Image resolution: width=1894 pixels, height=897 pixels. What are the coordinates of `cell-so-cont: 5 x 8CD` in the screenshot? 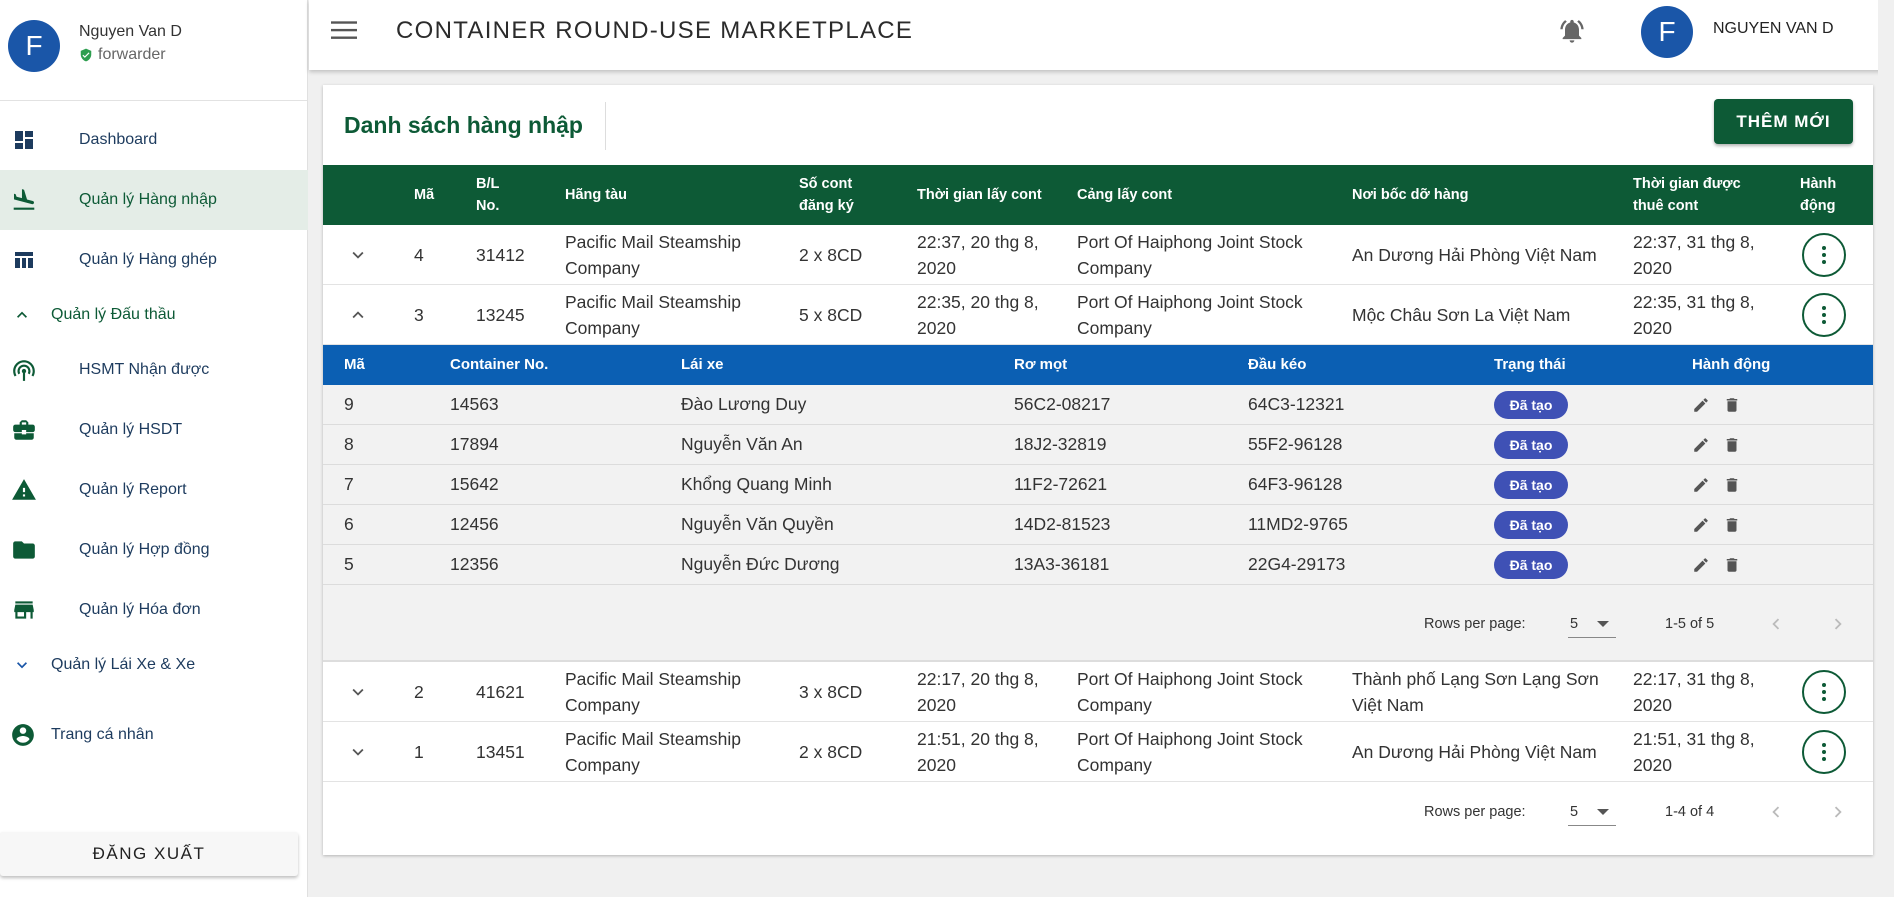 It's located at (831, 315).